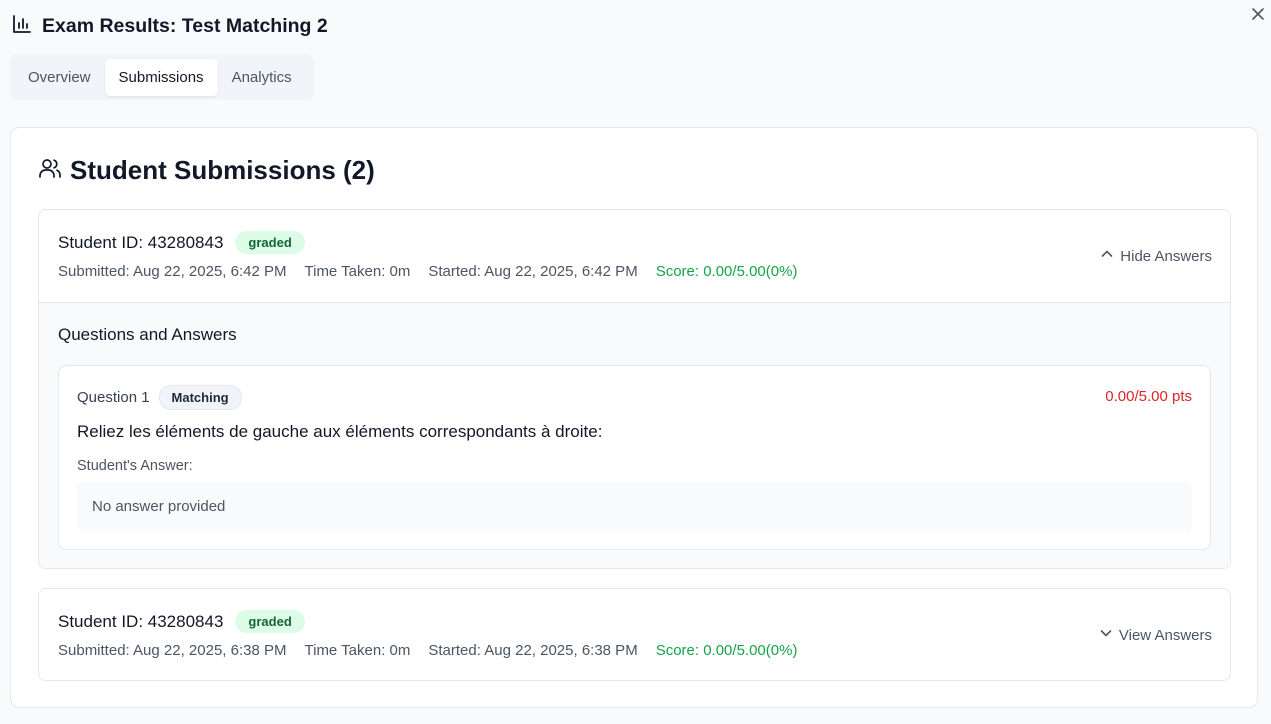 This screenshot has height=724, width=1271. I want to click on view-answers-button: View Answers, so click(1155, 635).